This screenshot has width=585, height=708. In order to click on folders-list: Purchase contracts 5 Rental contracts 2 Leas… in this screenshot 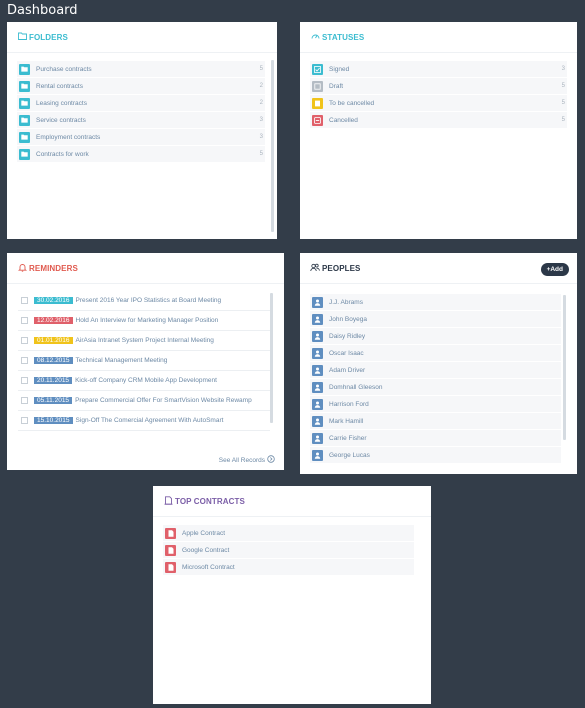, I will do `click(141, 112)`.